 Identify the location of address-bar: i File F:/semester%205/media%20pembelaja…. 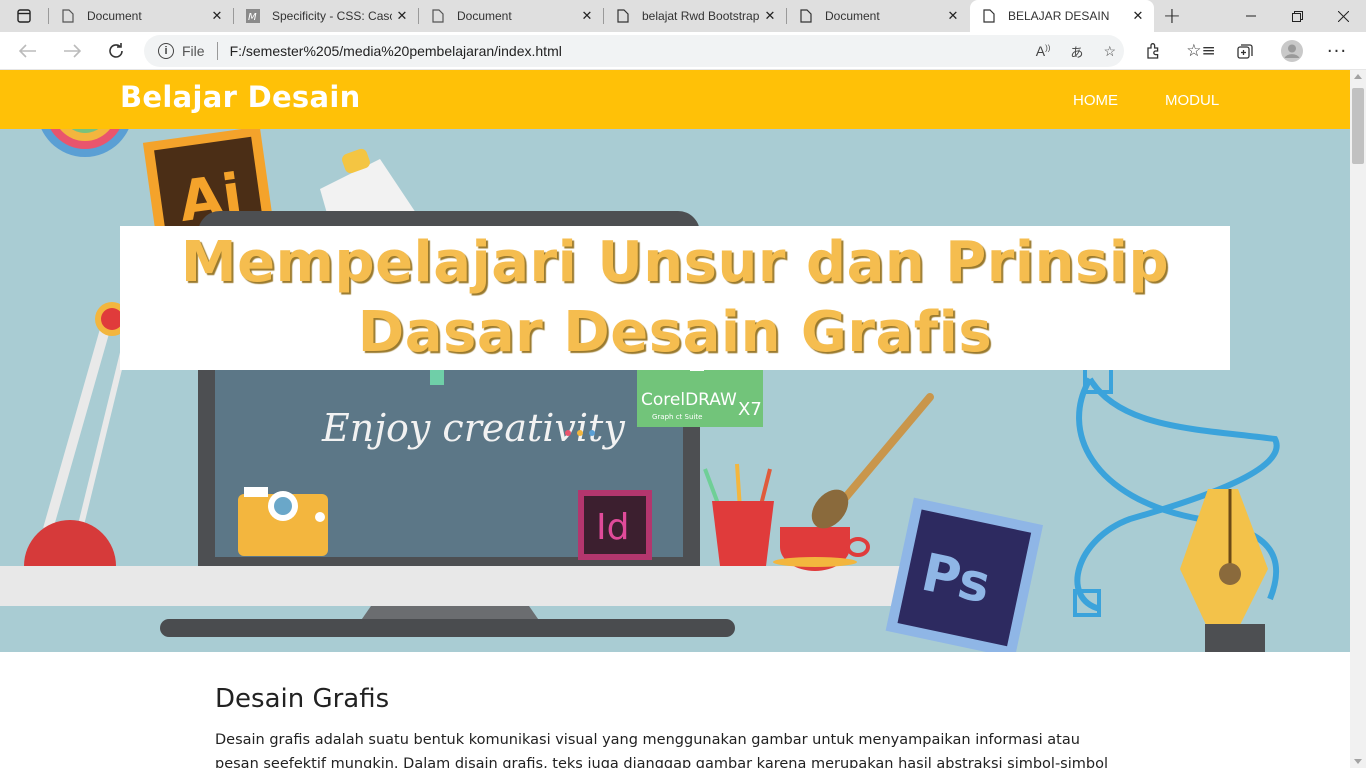
(634, 51).